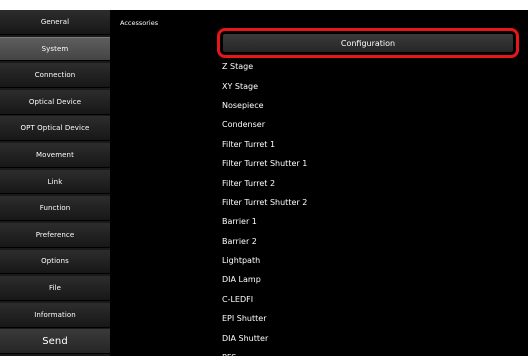 This screenshot has width=528, height=356. What do you see at coordinates (245, 338) in the screenshot?
I see `accessory-item-dia-shutter: DIA Shutter` at bounding box center [245, 338].